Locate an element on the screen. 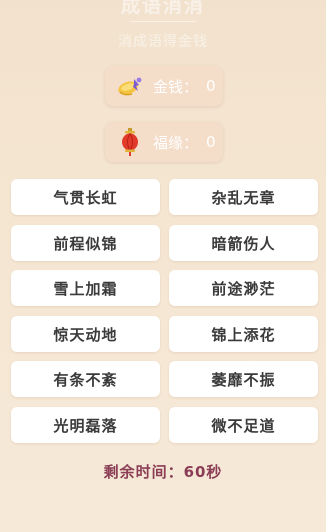 This screenshot has width=326, height=532. idiom-card: 前程似锦 is located at coordinates (85, 243).